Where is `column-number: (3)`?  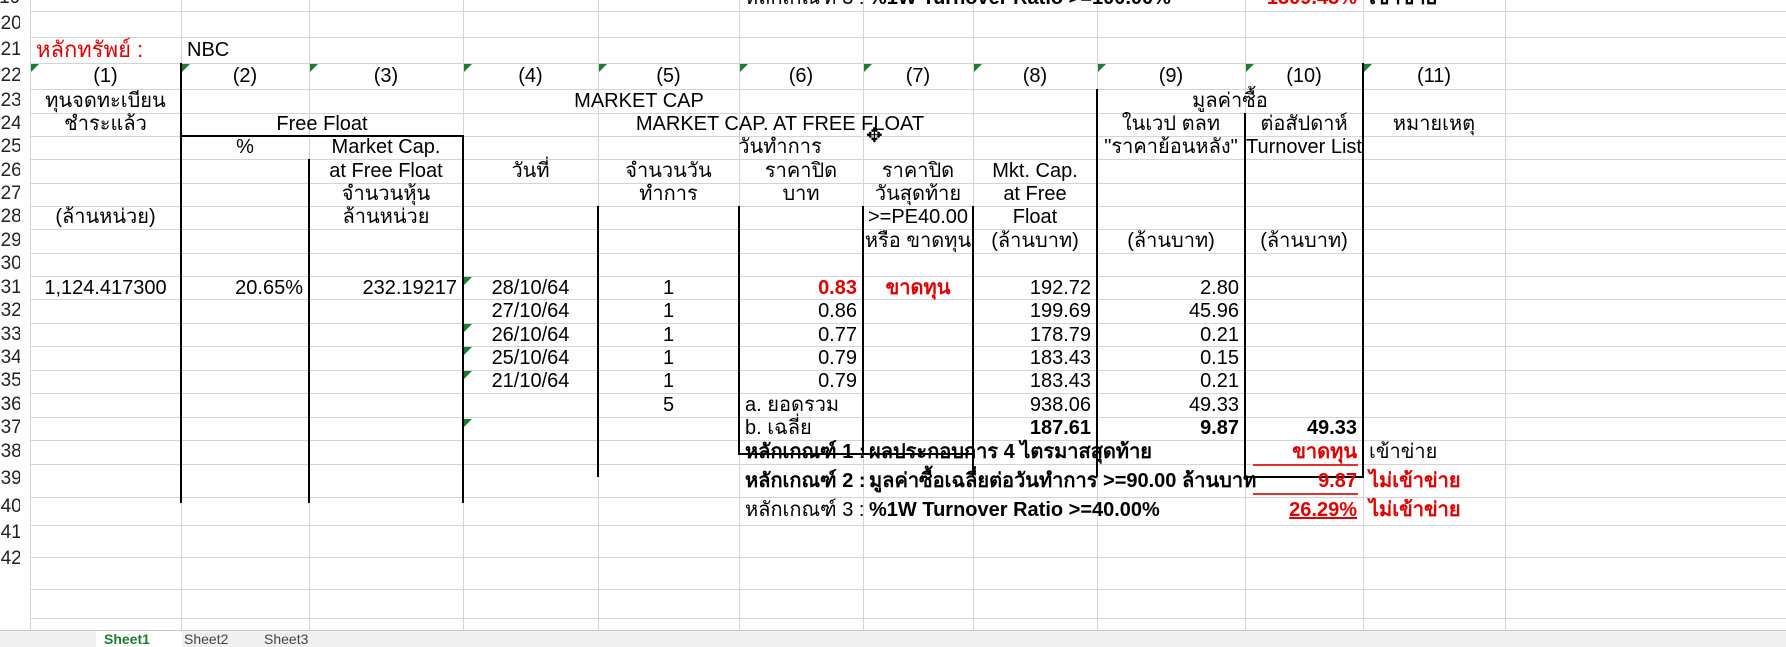
column-number: (3) is located at coordinates (386, 76).